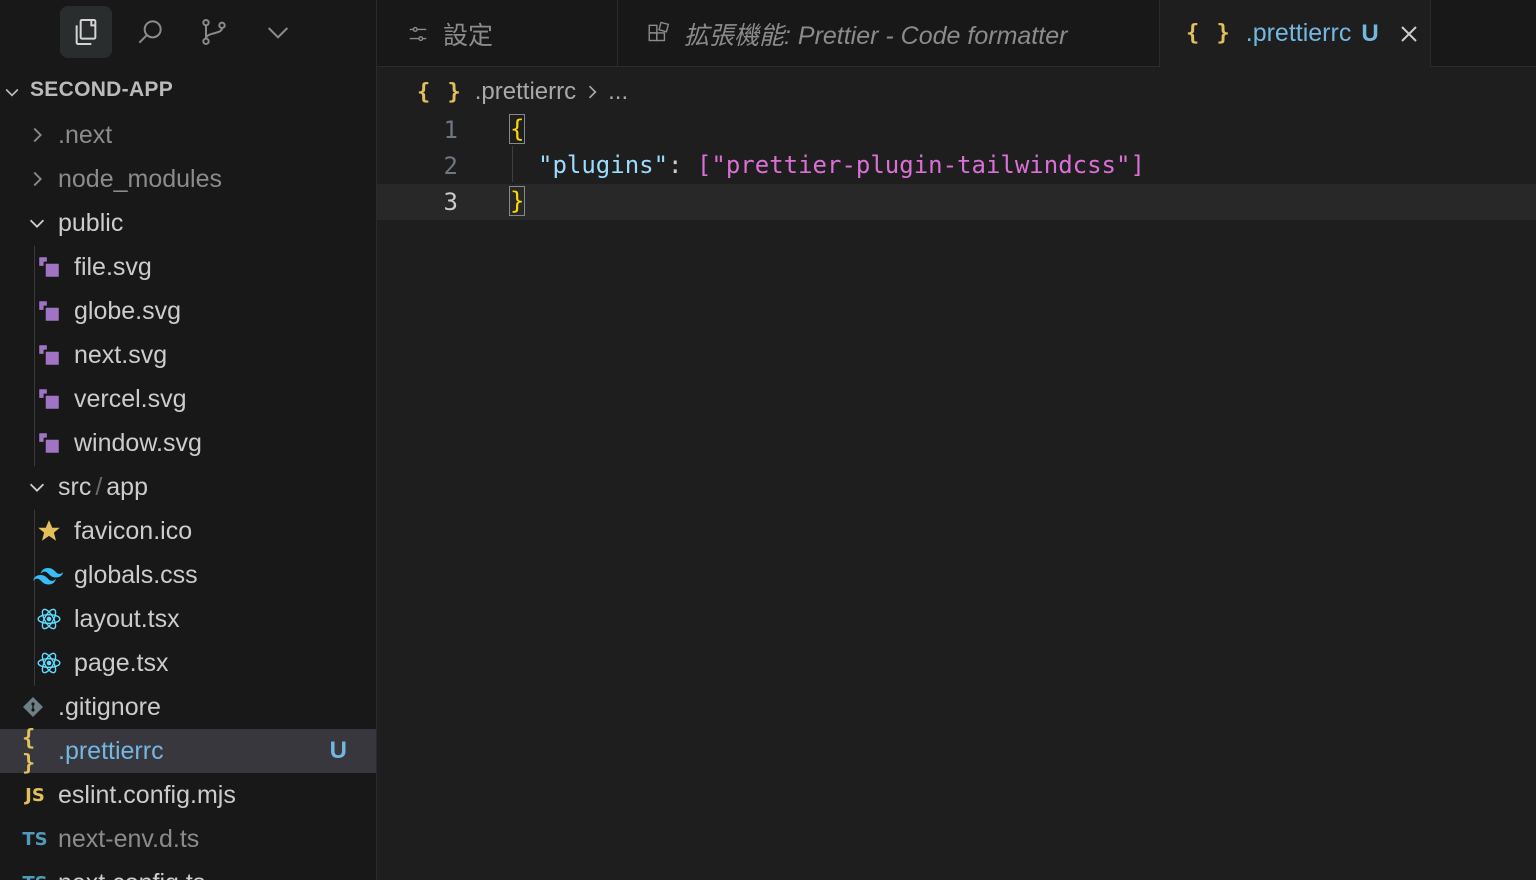  Describe the element at coordinates (418, 33) in the screenshot. I see `settings-sliders-icon` at that location.